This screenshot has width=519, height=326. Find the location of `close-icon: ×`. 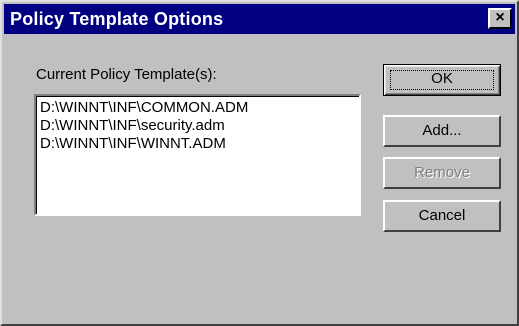

close-icon: × is located at coordinates (500, 17).